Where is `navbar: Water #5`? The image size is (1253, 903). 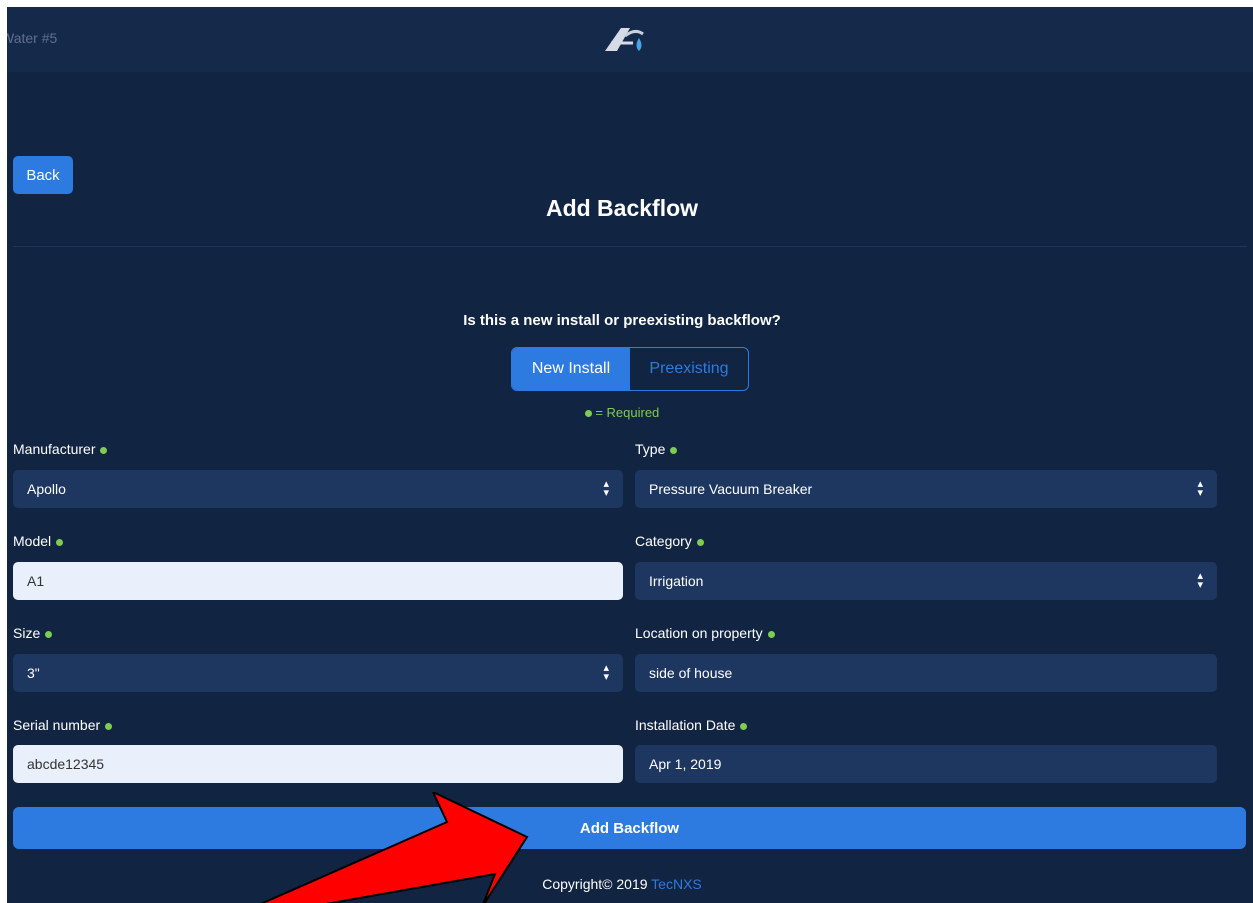 navbar: Water #5 is located at coordinates (630, 39).